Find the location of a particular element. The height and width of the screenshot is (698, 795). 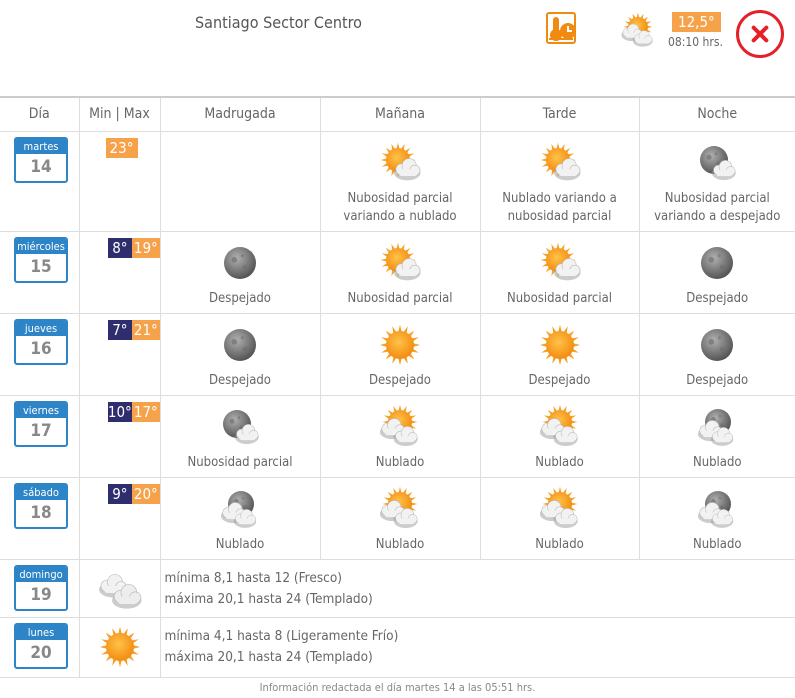

close-button is located at coordinates (760, 34).